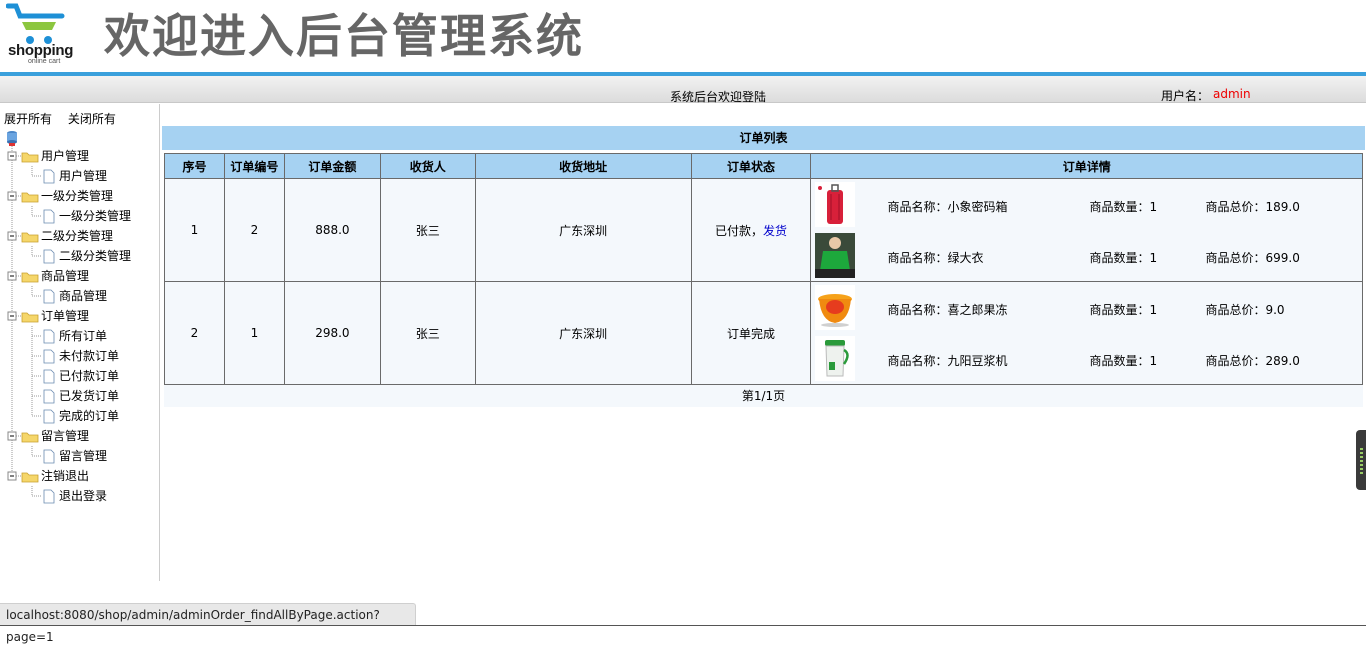 The image size is (1366, 648). Describe the element at coordinates (835, 358) in the screenshot. I see `soymilk-maker-icon` at that location.